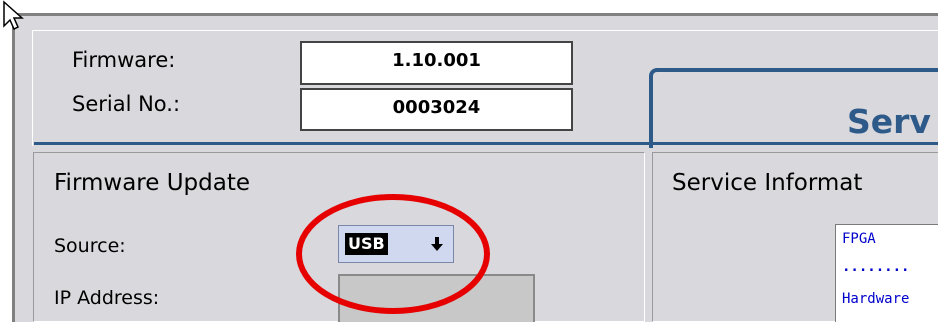 The height and width of the screenshot is (322, 938). Describe the element at coordinates (13, 167) in the screenshot. I see `window-left-border` at that location.